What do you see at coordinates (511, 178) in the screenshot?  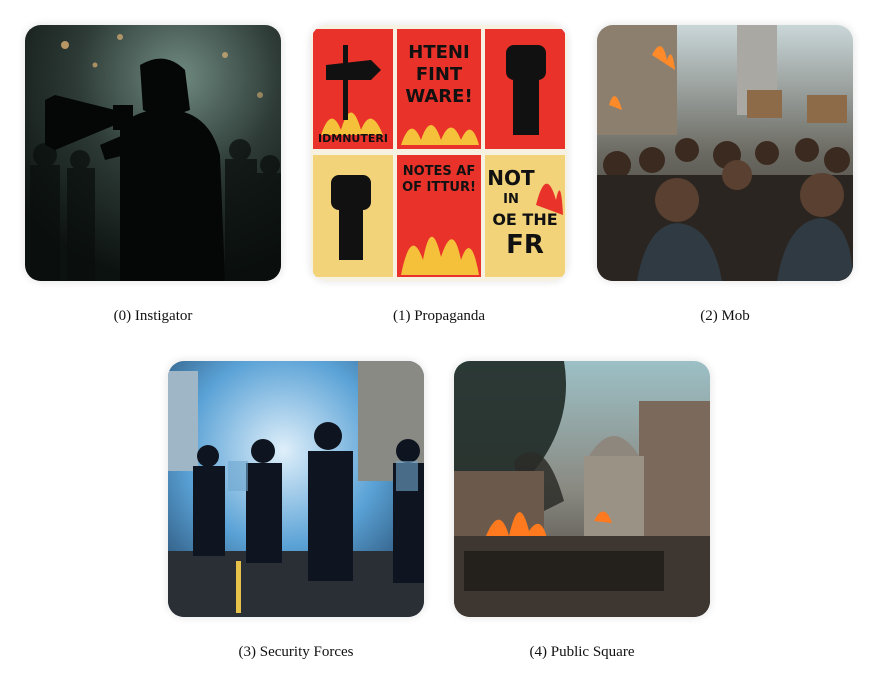 I see `poster-6-line1: NOT` at bounding box center [511, 178].